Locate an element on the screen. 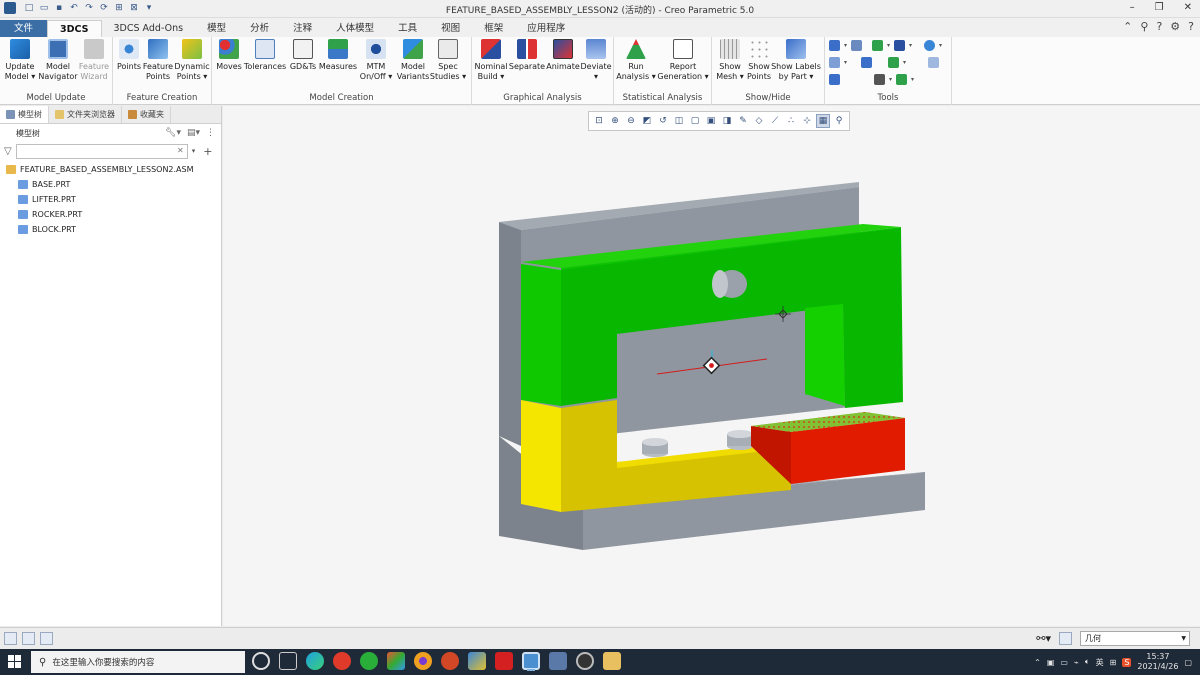 The image size is (1200, 675). tree-item-lifter: LIFTER.PRT is located at coordinates (110, 199).